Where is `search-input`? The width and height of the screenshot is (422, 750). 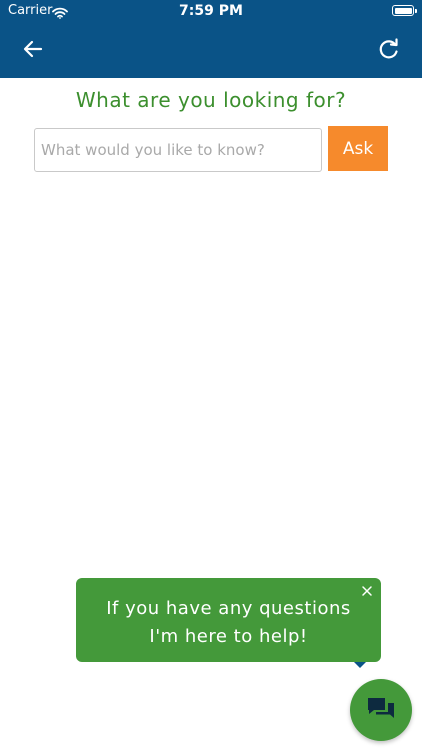
search-input is located at coordinates (178, 150).